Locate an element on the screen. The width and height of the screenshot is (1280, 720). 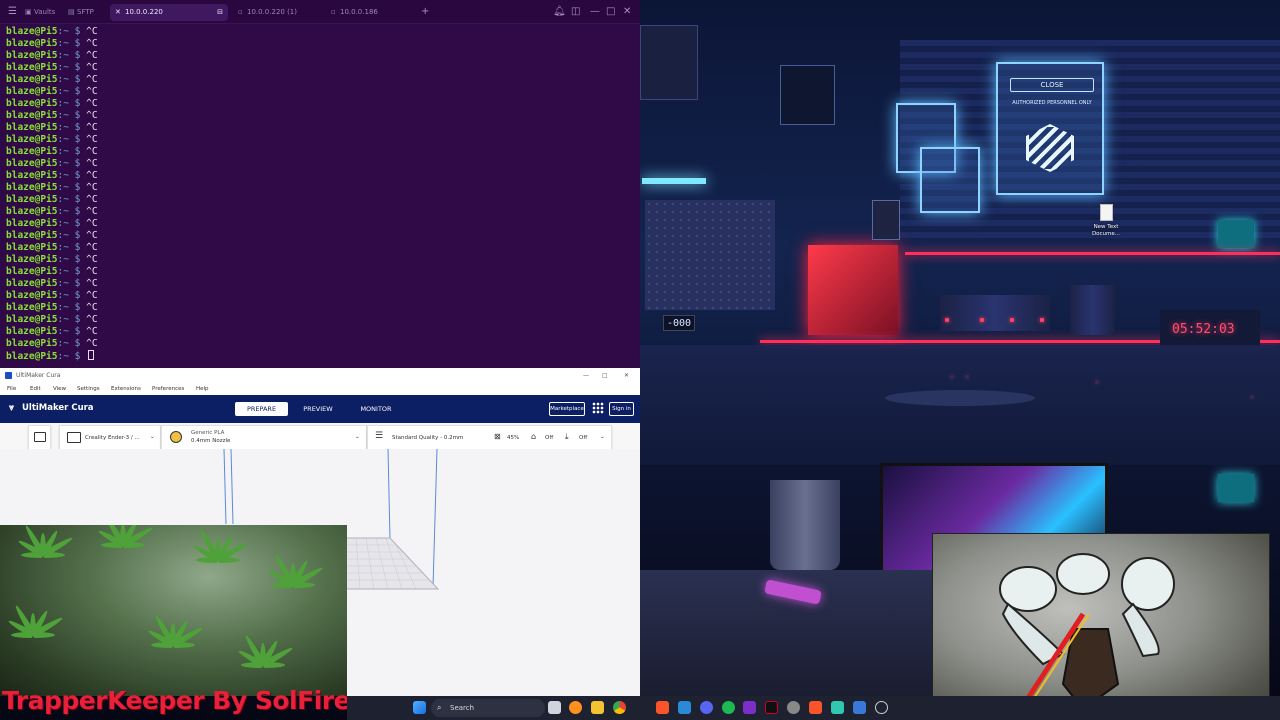
tab-label: SFTP is located at coordinates (85, 12).